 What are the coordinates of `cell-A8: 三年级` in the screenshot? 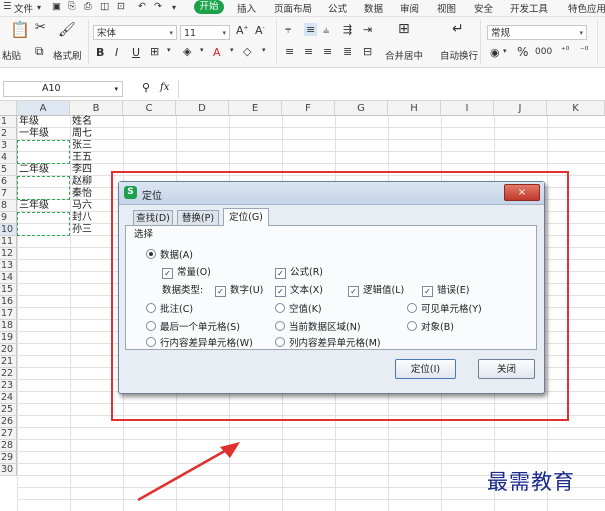 It's located at (34, 206).